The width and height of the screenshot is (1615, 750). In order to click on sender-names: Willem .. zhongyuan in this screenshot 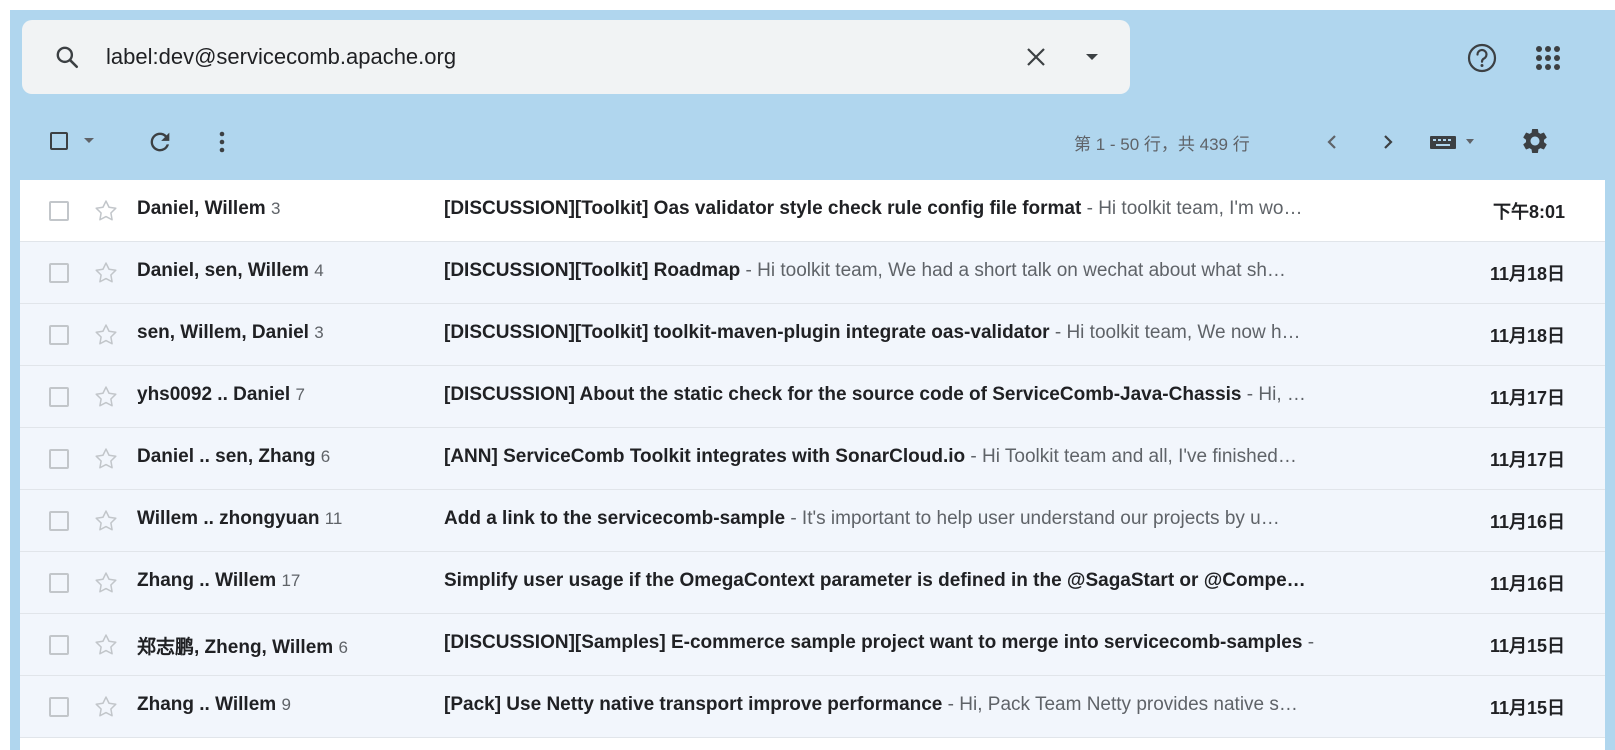, I will do `click(228, 518)`.